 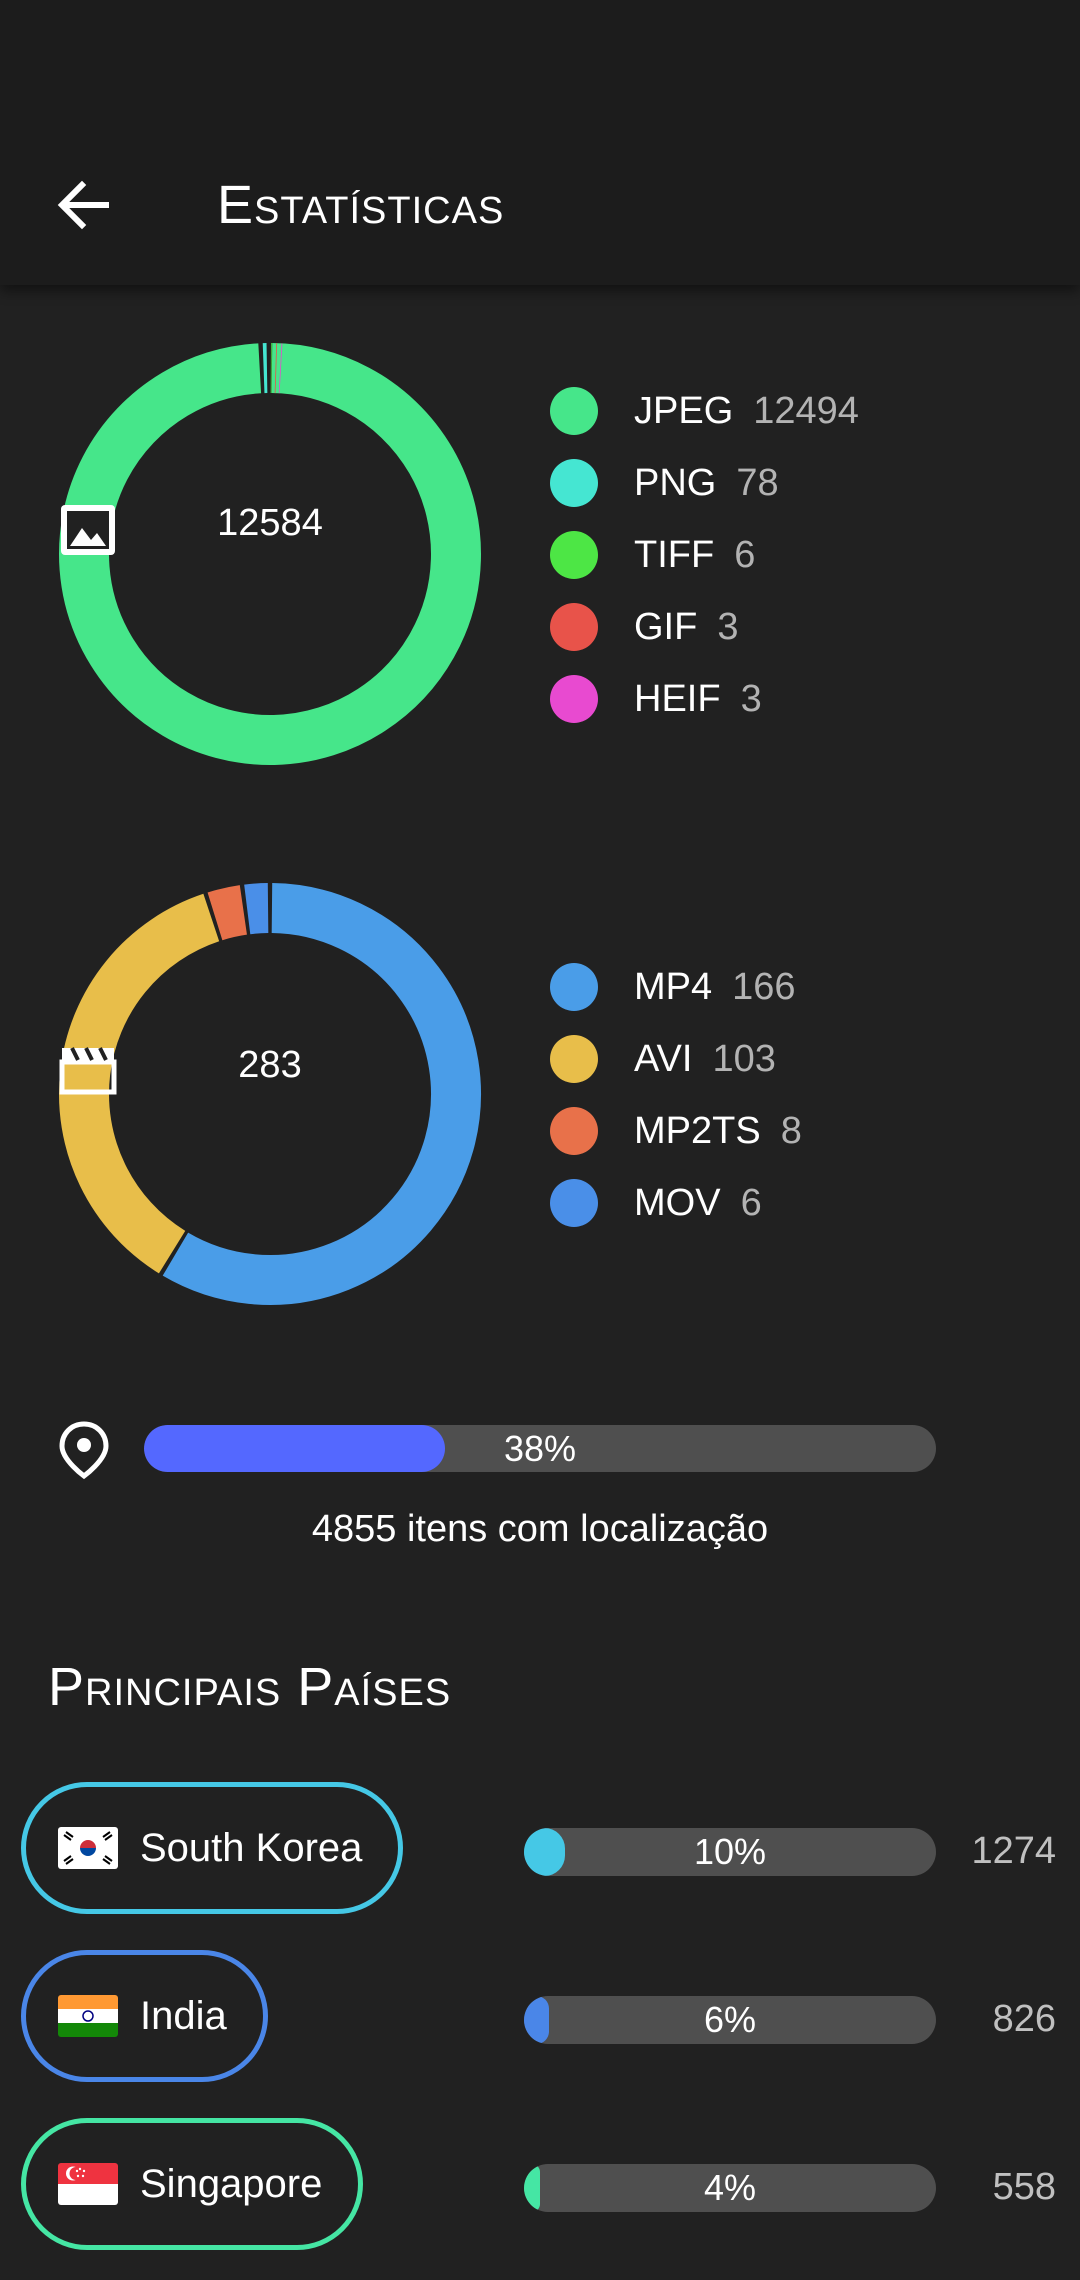 I want to click on country-name: India, so click(x=183, y=2015).